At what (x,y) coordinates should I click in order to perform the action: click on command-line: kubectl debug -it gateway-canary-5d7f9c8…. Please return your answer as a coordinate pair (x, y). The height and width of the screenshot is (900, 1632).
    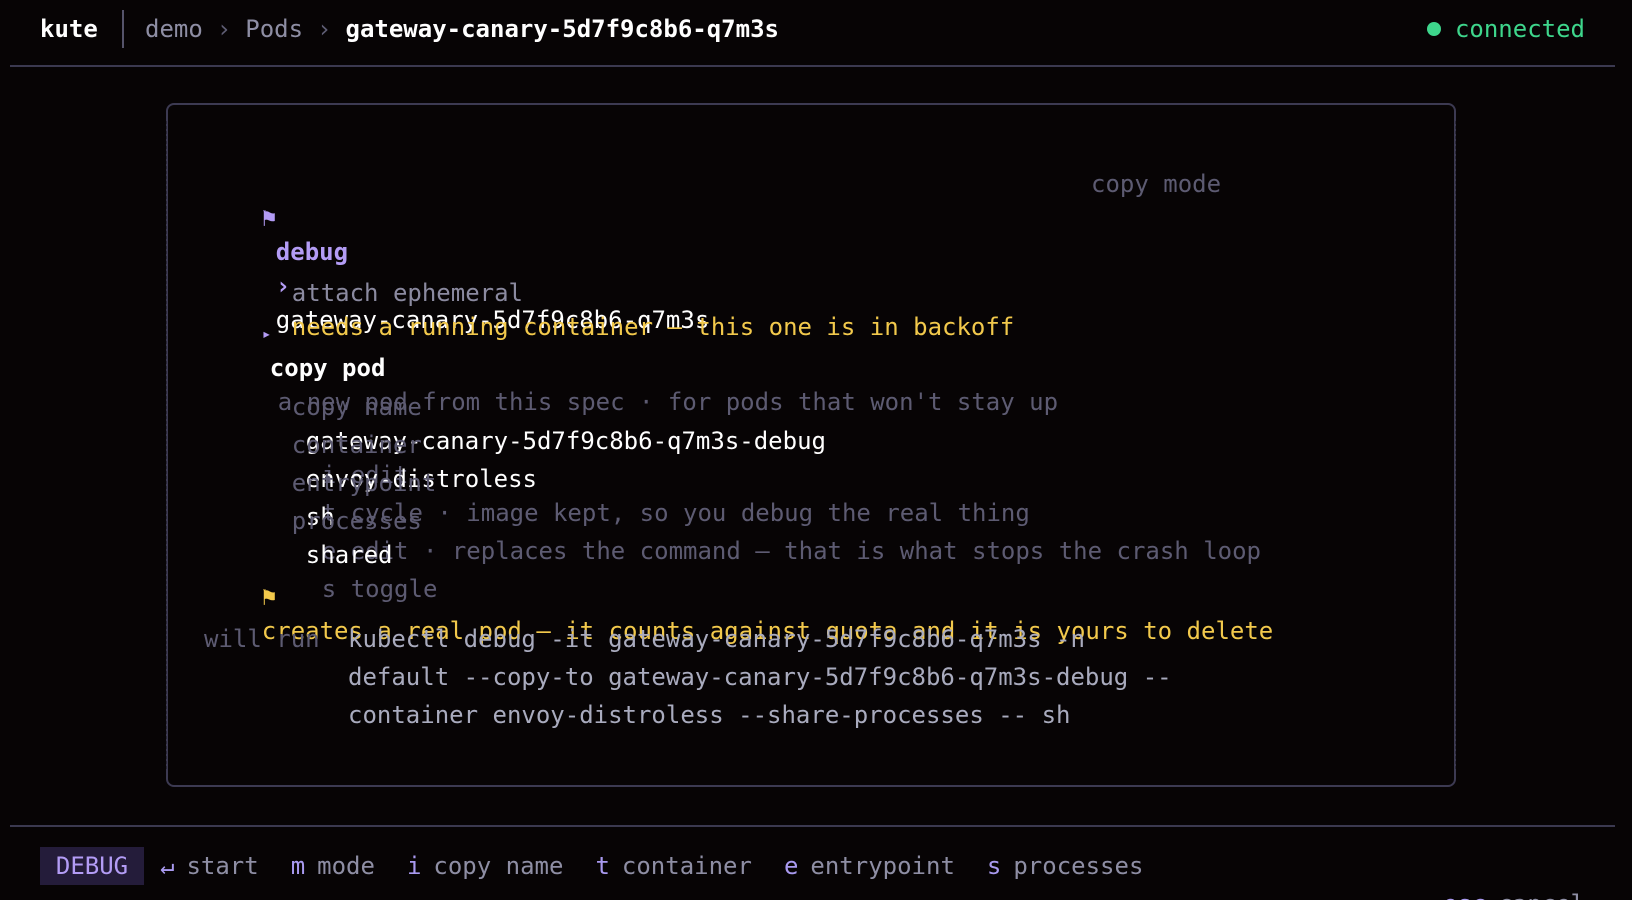
    Looking at the image, I should click on (716, 639).